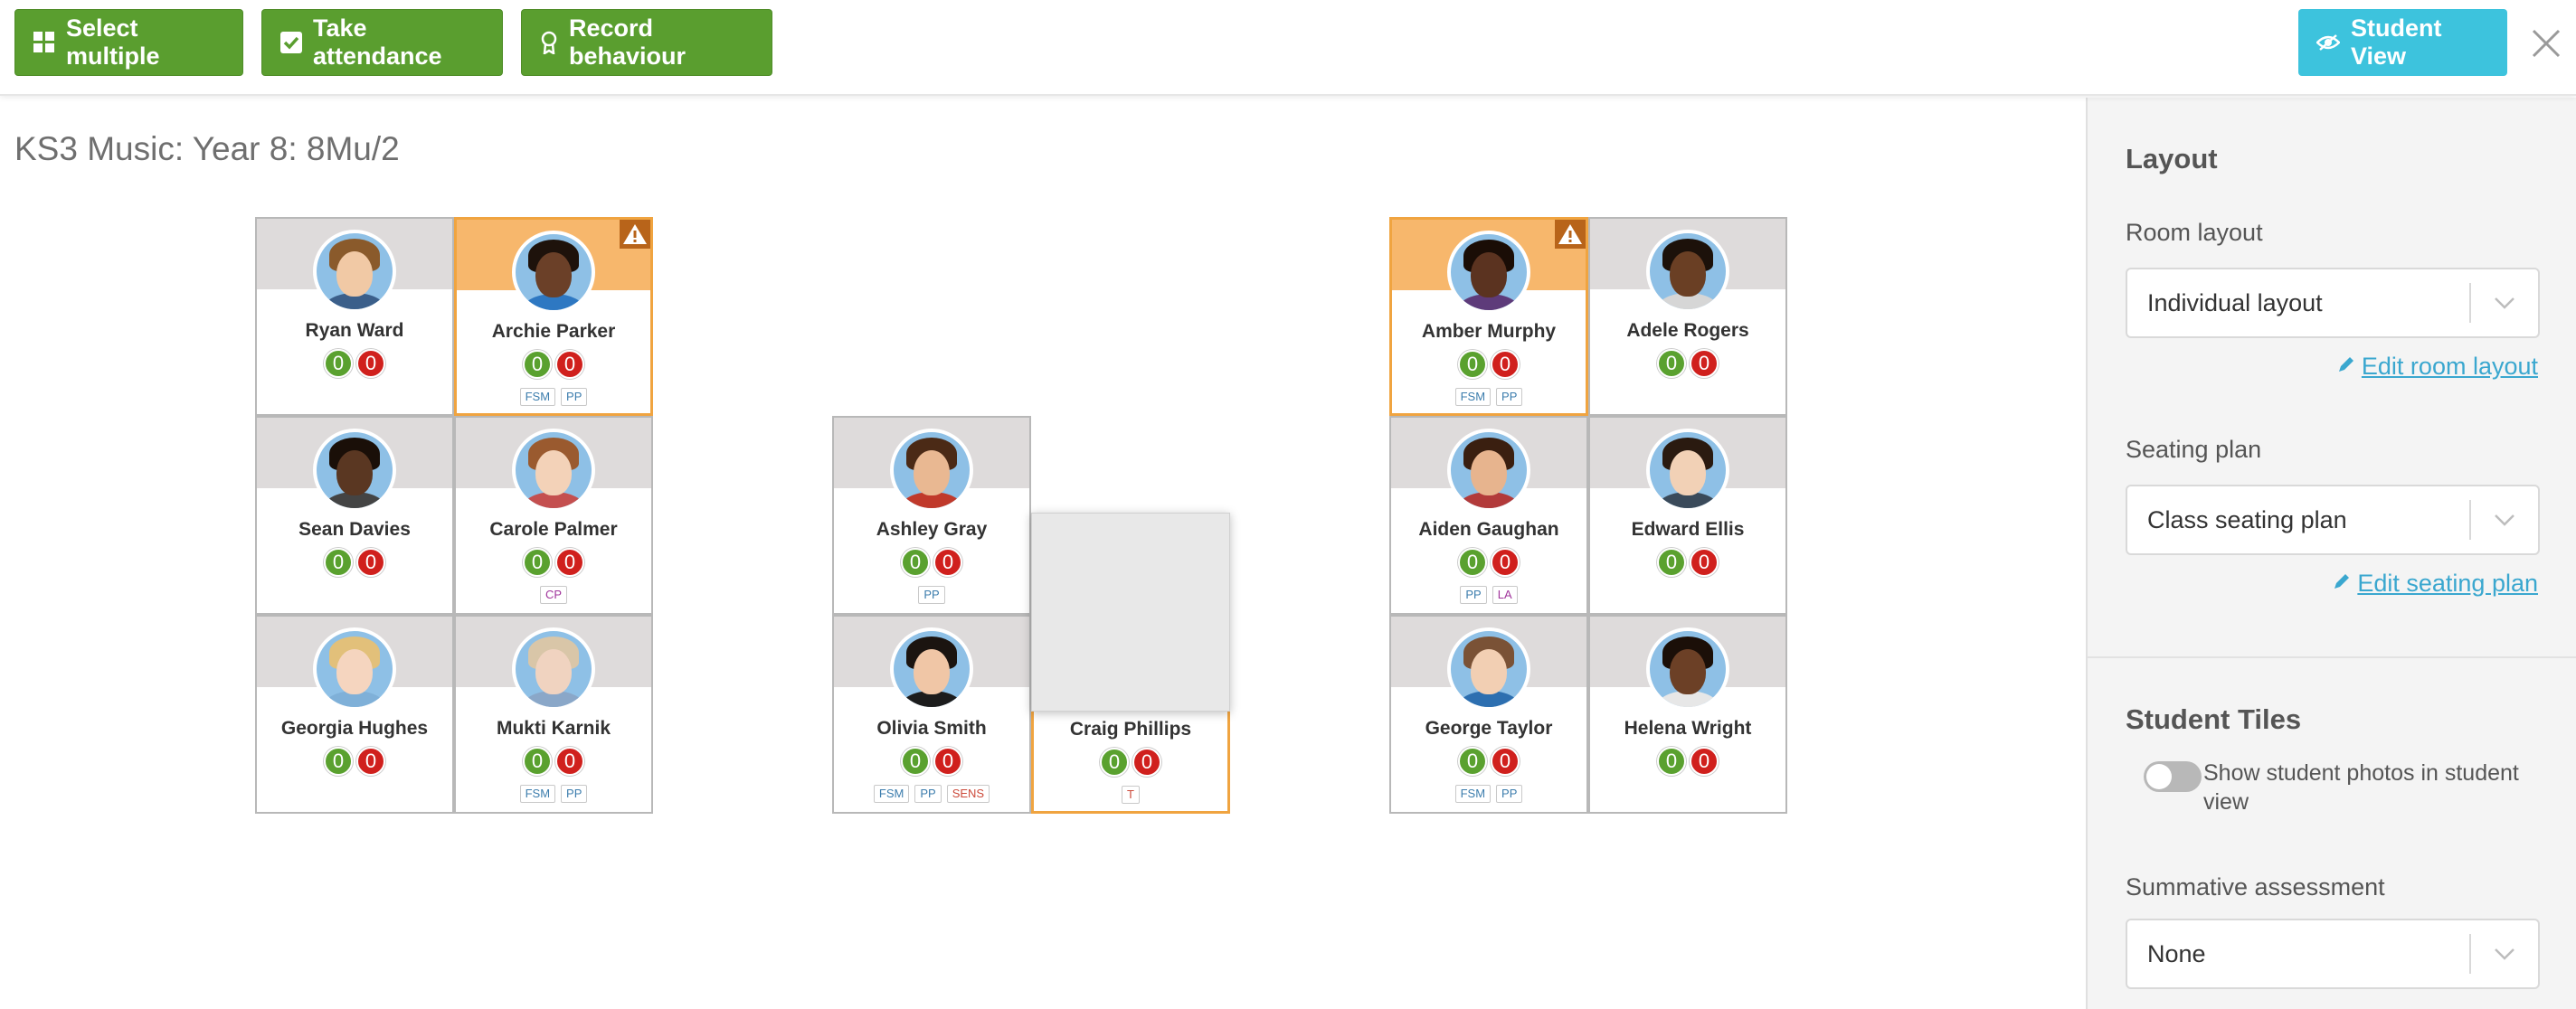  Describe the element at coordinates (377, 42) in the screenshot. I see `take-attendance-label: Take attendance` at that location.